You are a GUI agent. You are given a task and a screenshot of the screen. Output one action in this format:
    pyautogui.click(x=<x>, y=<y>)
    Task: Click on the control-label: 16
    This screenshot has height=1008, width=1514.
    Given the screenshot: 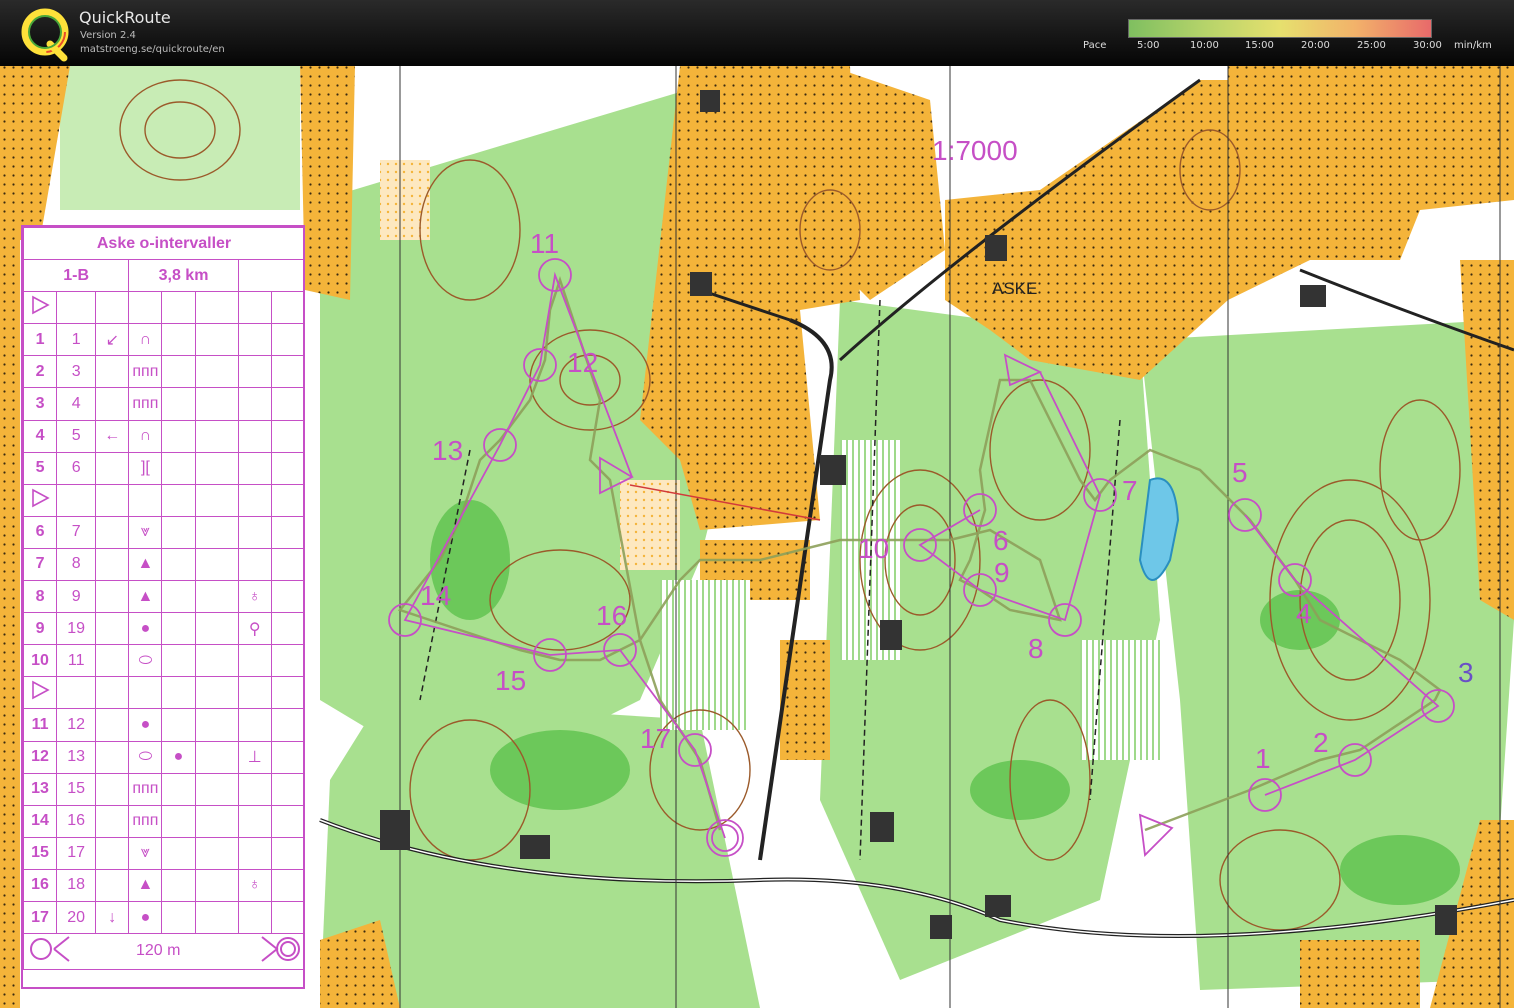 What is the action you would take?
    pyautogui.click(x=611, y=615)
    